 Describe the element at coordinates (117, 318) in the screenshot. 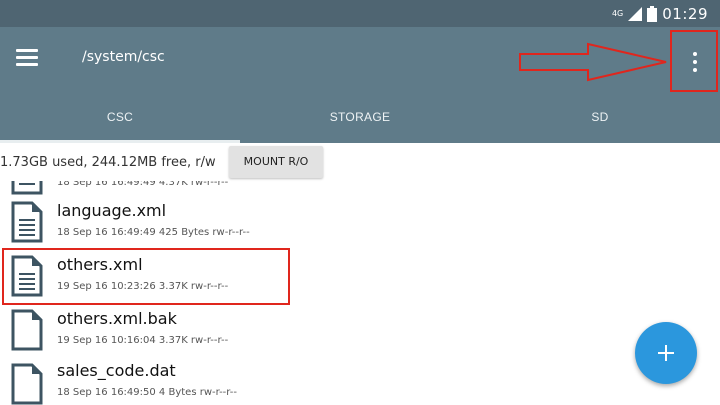

I see `file-name: others.xml.bak` at that location.